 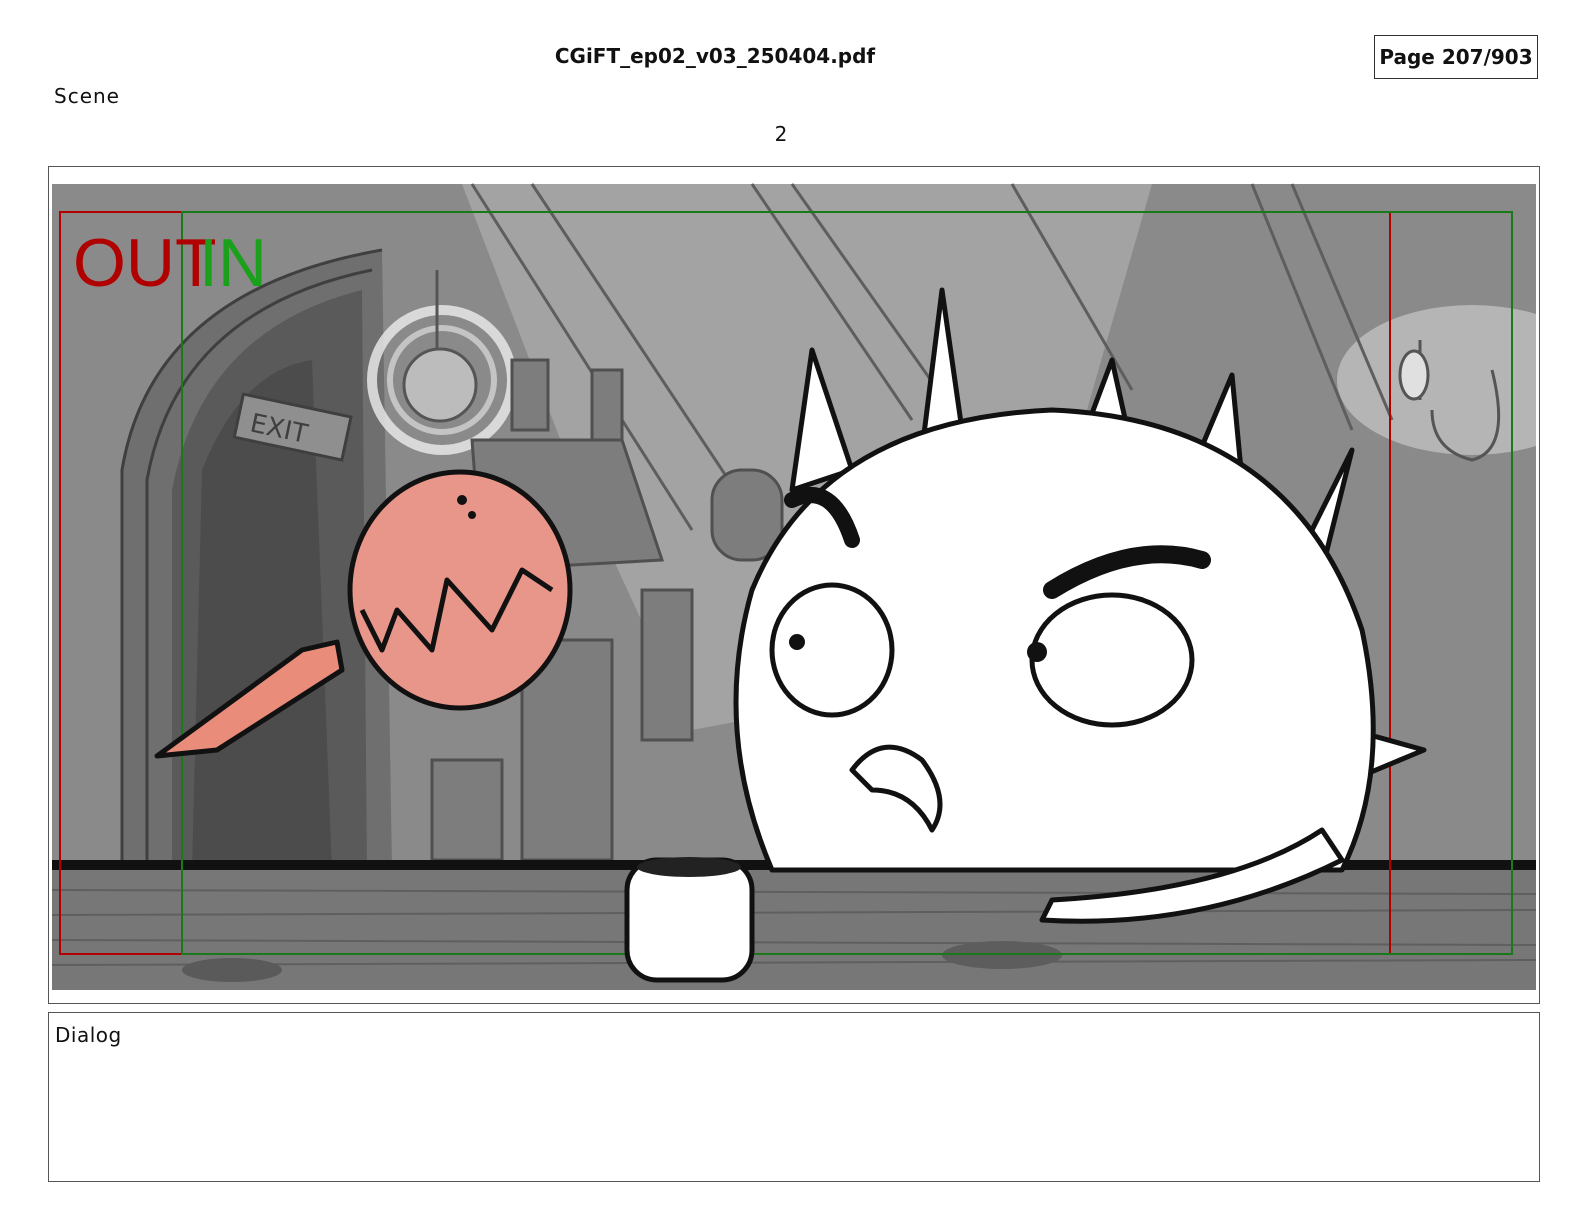 What do you see at coordinates (1456, 57) in the screenshot?
I see `page-indicator: Page 207/903` at bounding box center [1456, 57].